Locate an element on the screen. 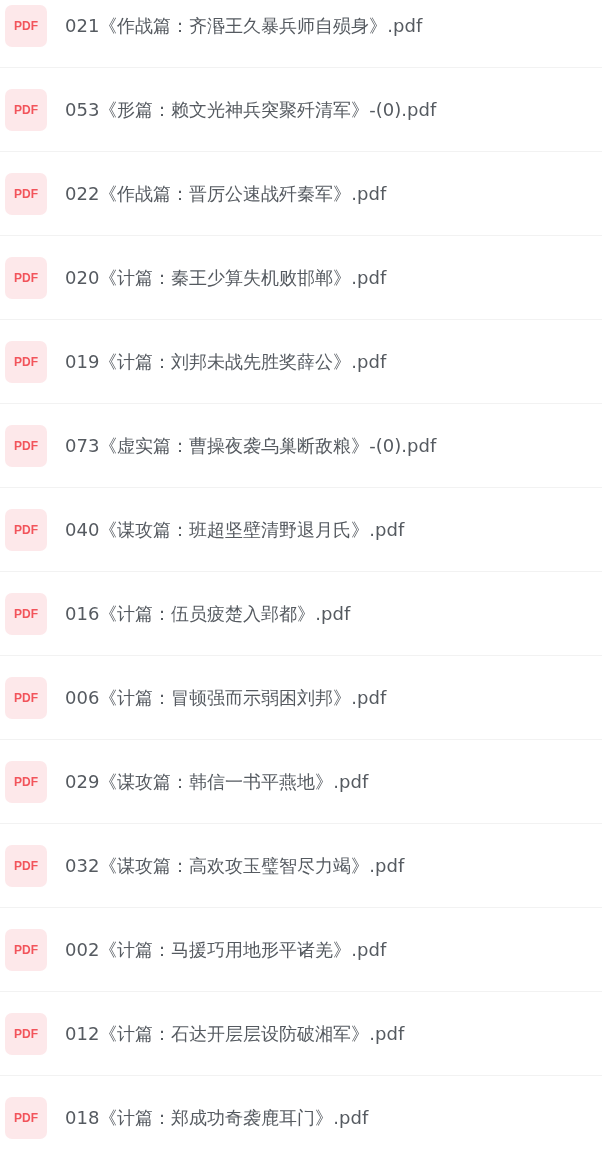 The height and width of the screenshot is (1155, 602). file-name: 018《计篇：郑成功奇袭鹿耳门》.pdf is located at coordinates (217, 1117).